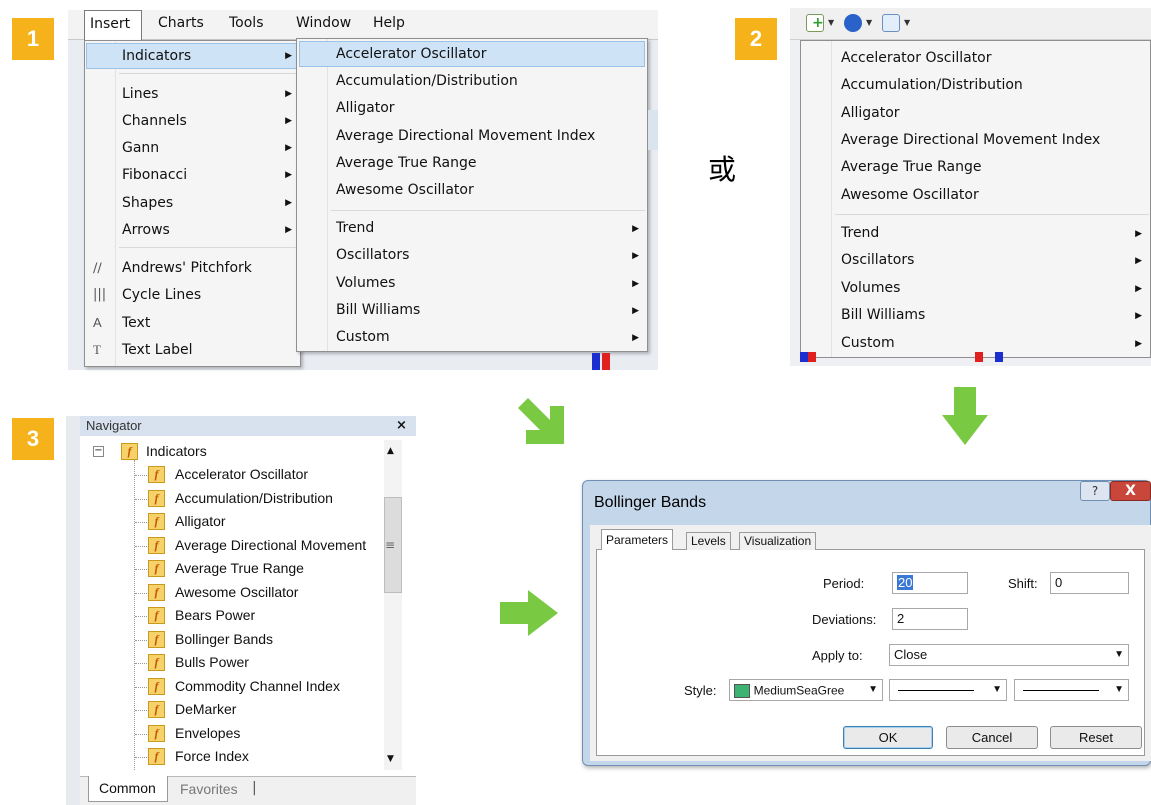  I want to click on navigator-item: Envelopes, so click(207, 733).